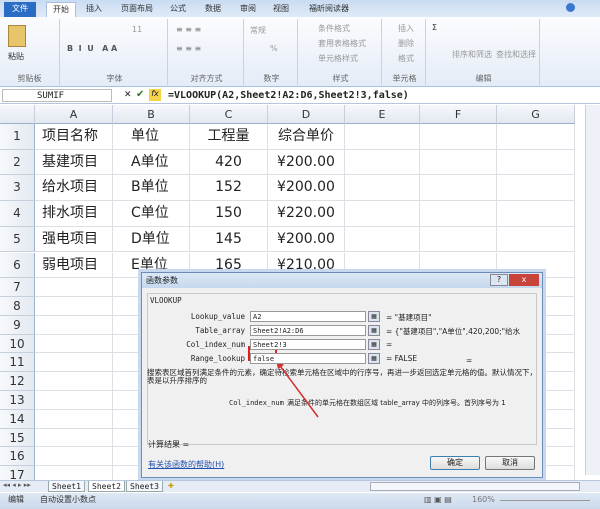  I want to click on arg-input-range_lookup: false, so click(308, 358).